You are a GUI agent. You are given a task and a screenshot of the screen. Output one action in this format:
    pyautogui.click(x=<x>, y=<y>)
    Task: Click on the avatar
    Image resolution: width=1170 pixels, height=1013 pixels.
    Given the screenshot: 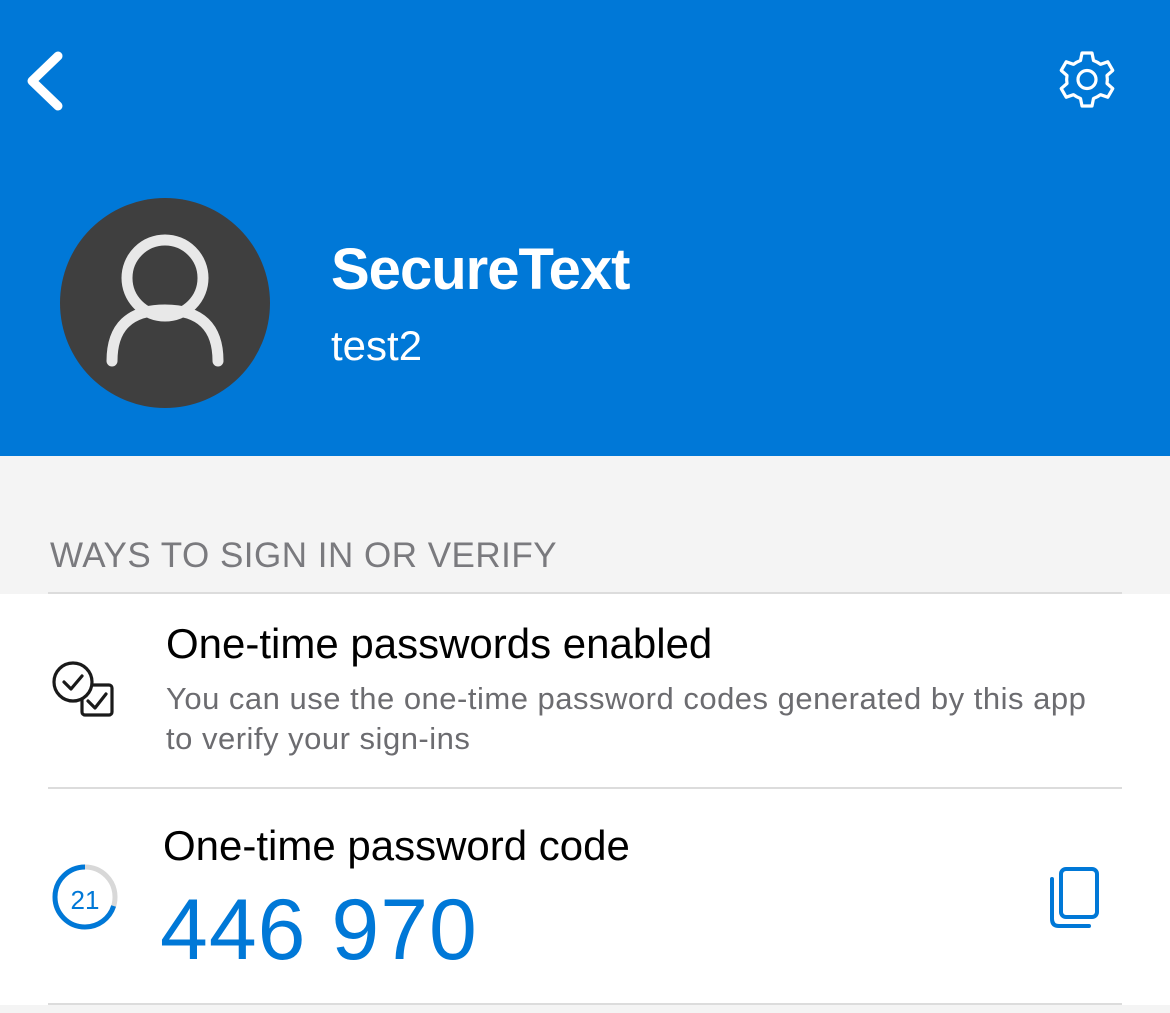 What is the action you would take?
    pyautogui.click(x=165, y=303)
    